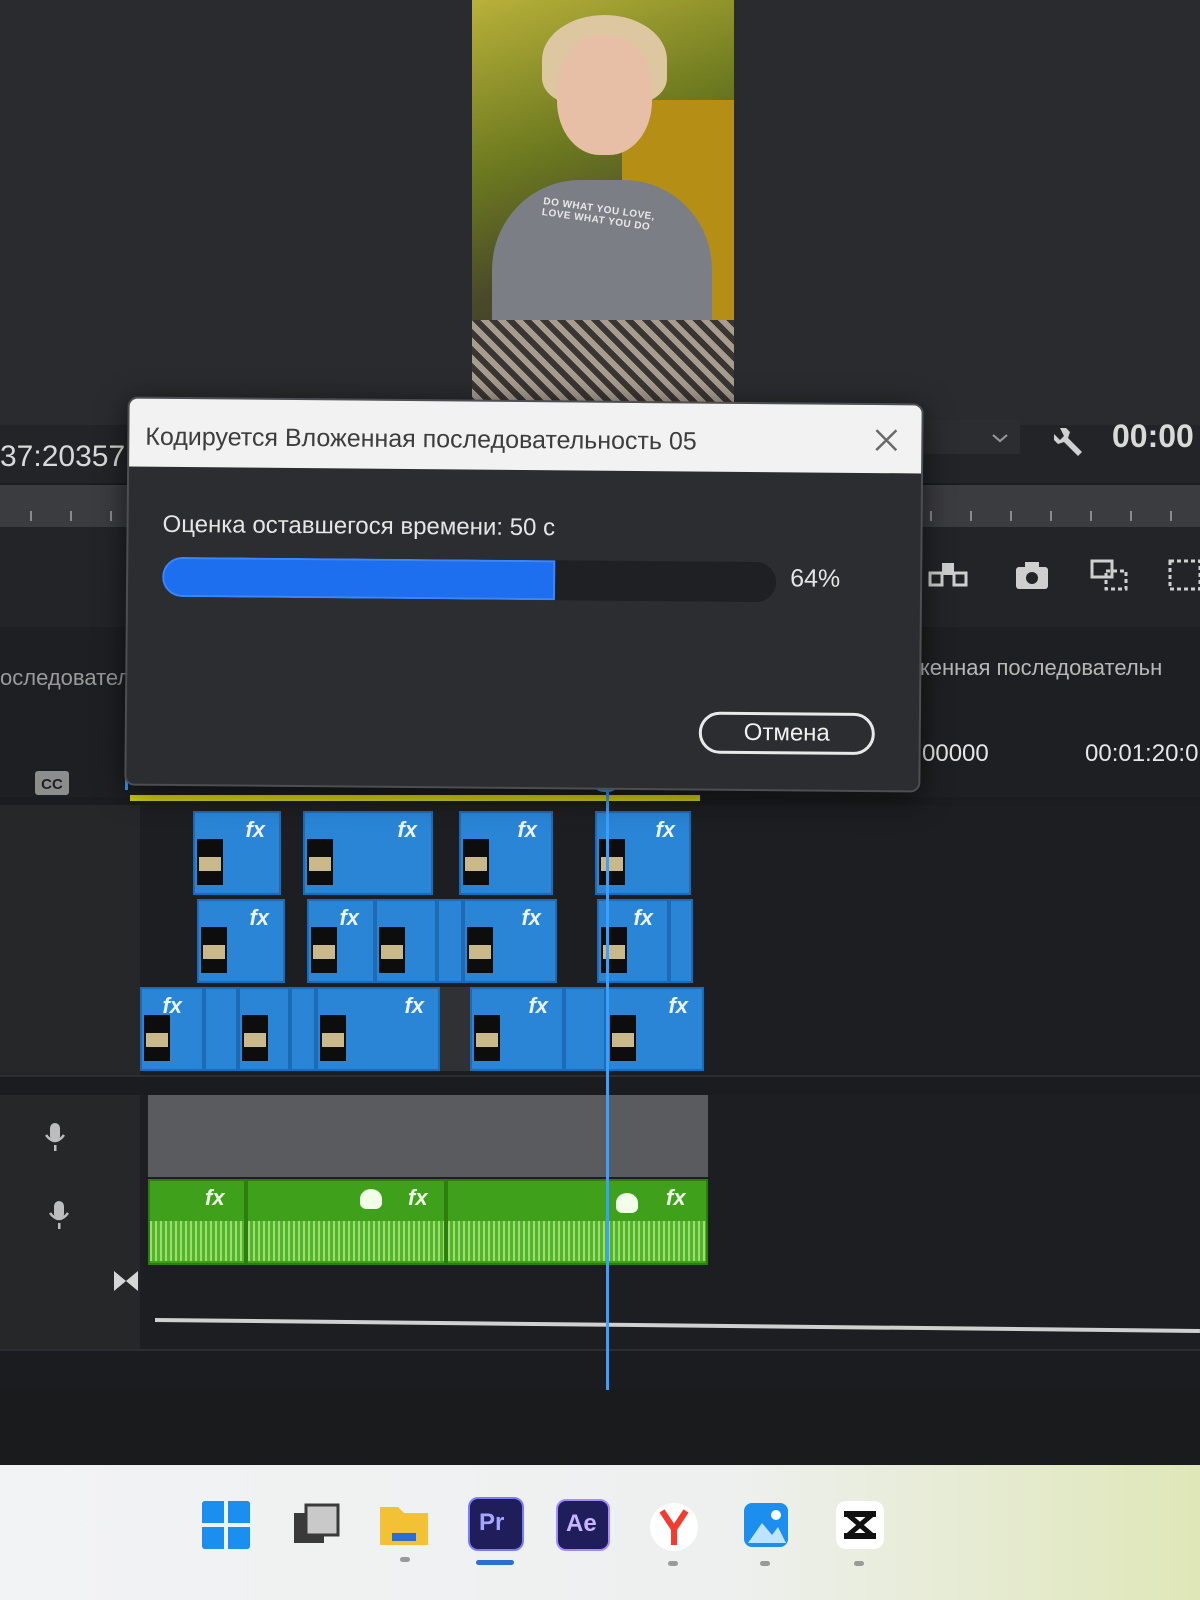  Describe the element at coordinates (415, 798) in the screenshot. I see `work-area-bar` at that location.